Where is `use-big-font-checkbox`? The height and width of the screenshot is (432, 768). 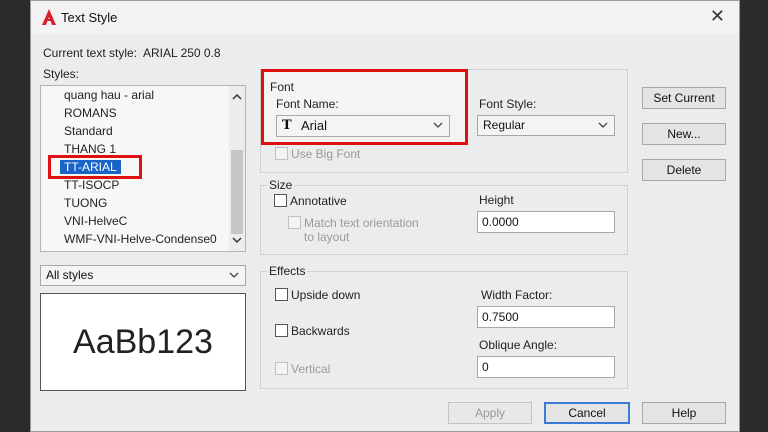 use-big-font-checkbox is located at coordinates (281, 153).